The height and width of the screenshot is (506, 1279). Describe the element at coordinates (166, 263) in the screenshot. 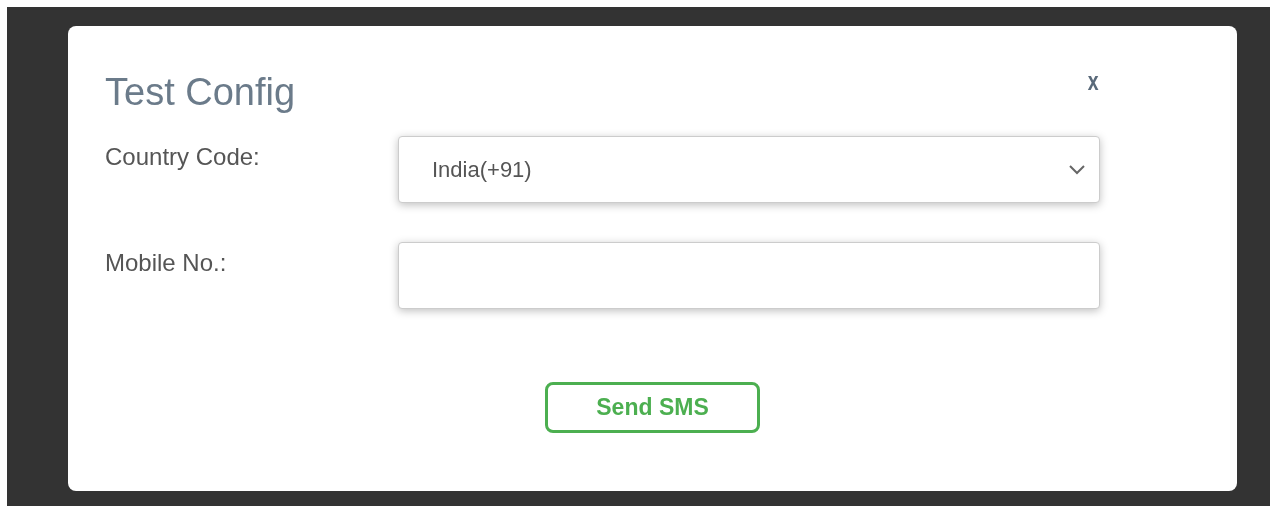

I see `field-label: Mobile No.:` at that location.